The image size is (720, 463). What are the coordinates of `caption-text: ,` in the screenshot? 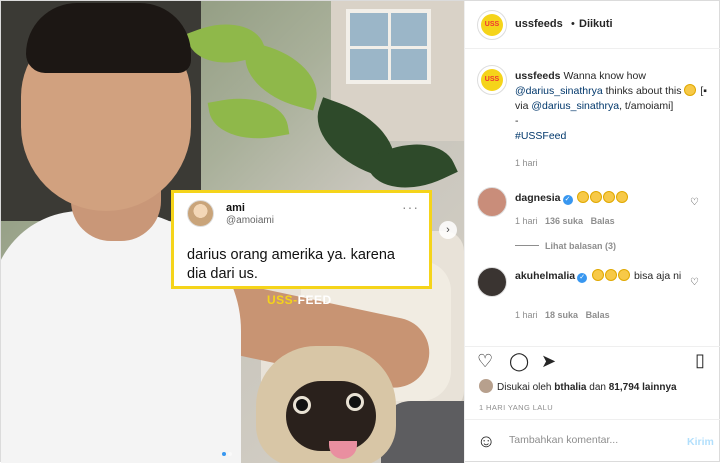 It's located at (620, 106).